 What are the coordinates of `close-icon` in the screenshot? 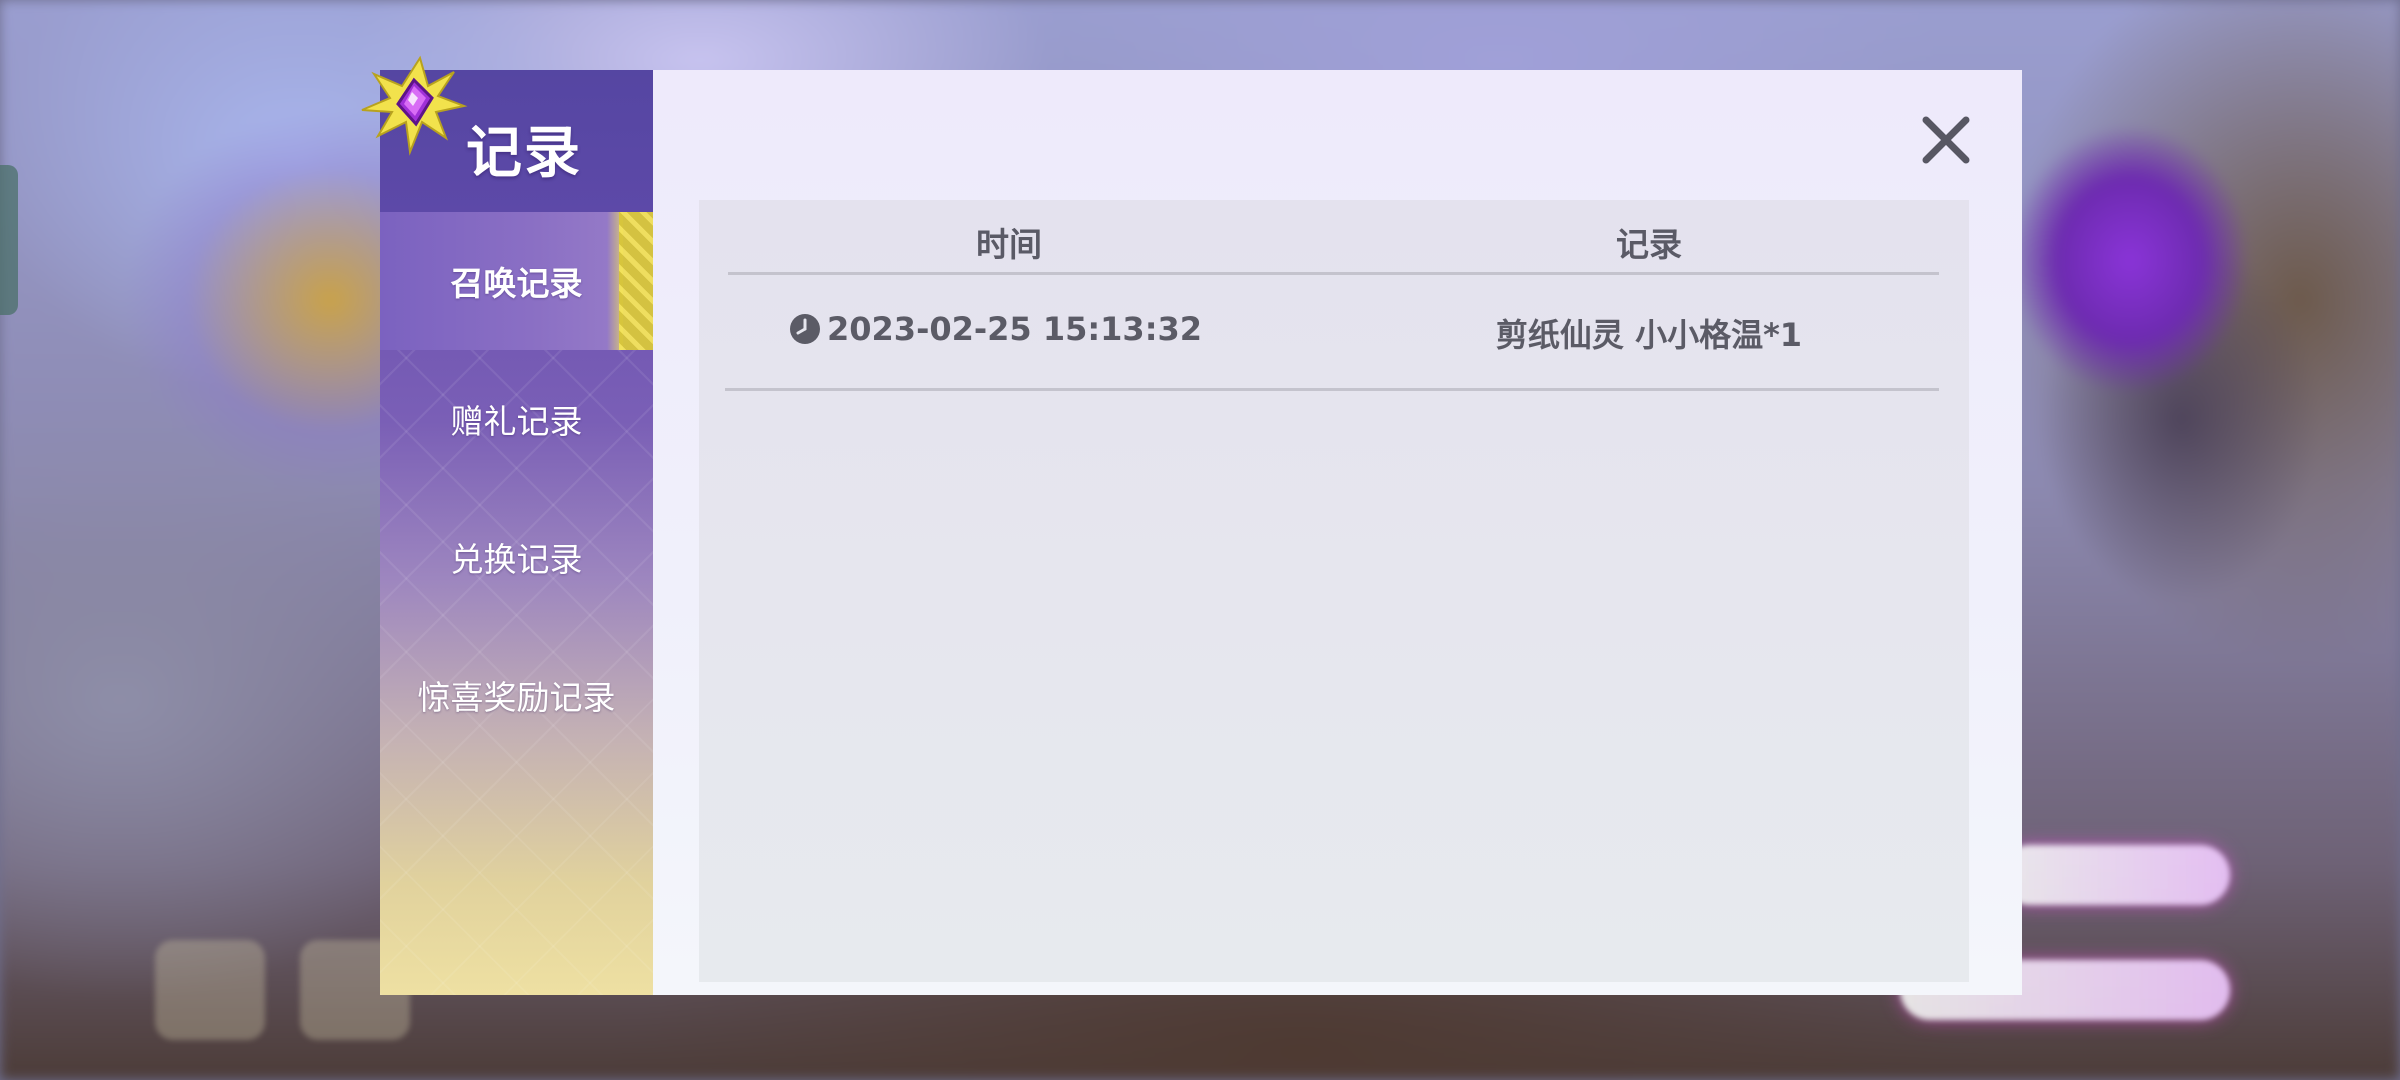 It's located at (1946, 140).